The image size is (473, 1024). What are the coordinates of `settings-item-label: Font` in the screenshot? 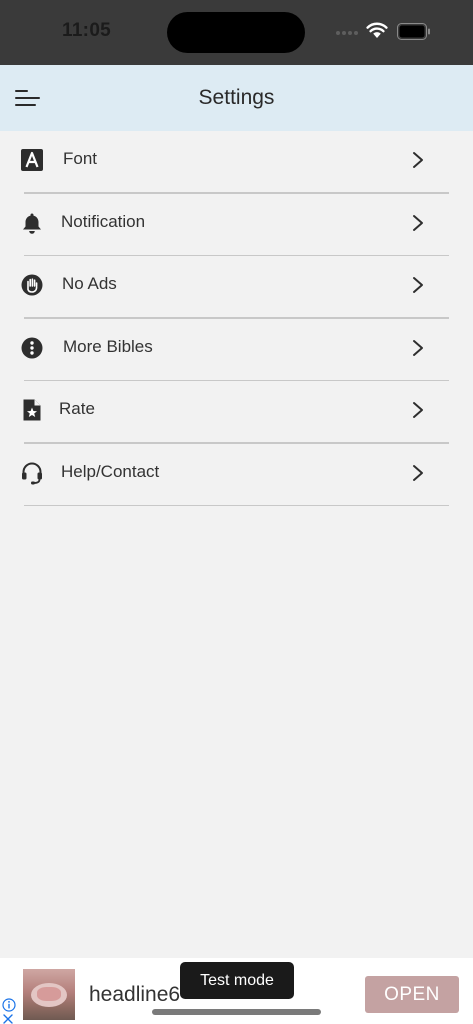 It's located at (80, 158).